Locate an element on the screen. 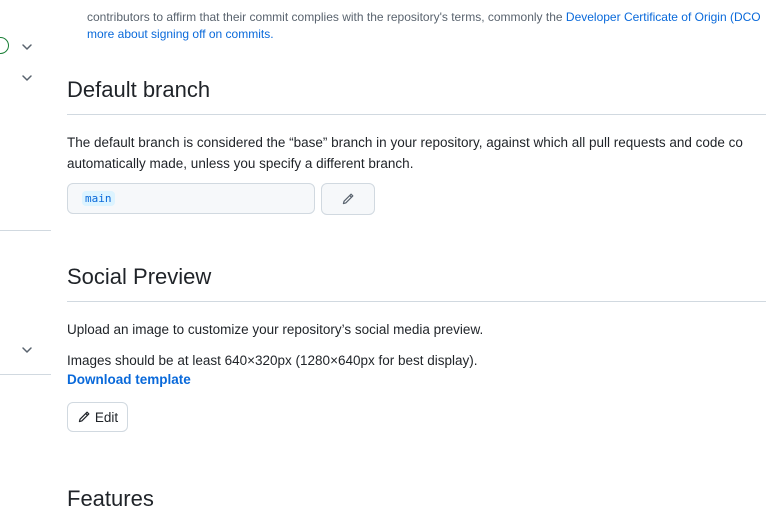 The height and width of the screenshot is (513, 766). branch-name: main is located at coordinates (98, 198).